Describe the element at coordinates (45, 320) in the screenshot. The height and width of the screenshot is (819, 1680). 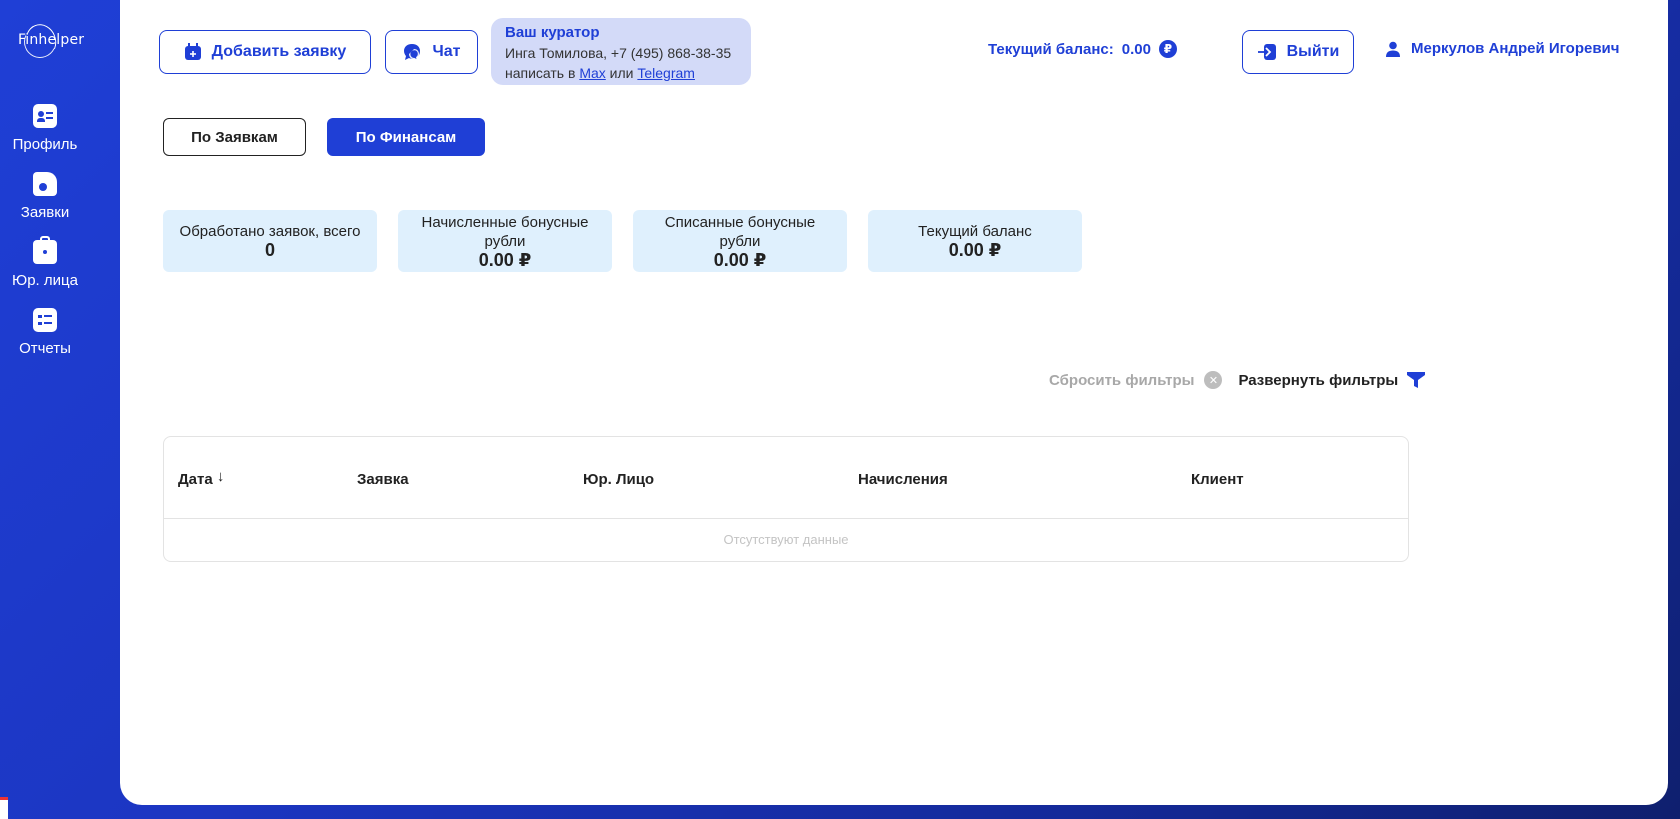
I see `checklist-icon` at that location.